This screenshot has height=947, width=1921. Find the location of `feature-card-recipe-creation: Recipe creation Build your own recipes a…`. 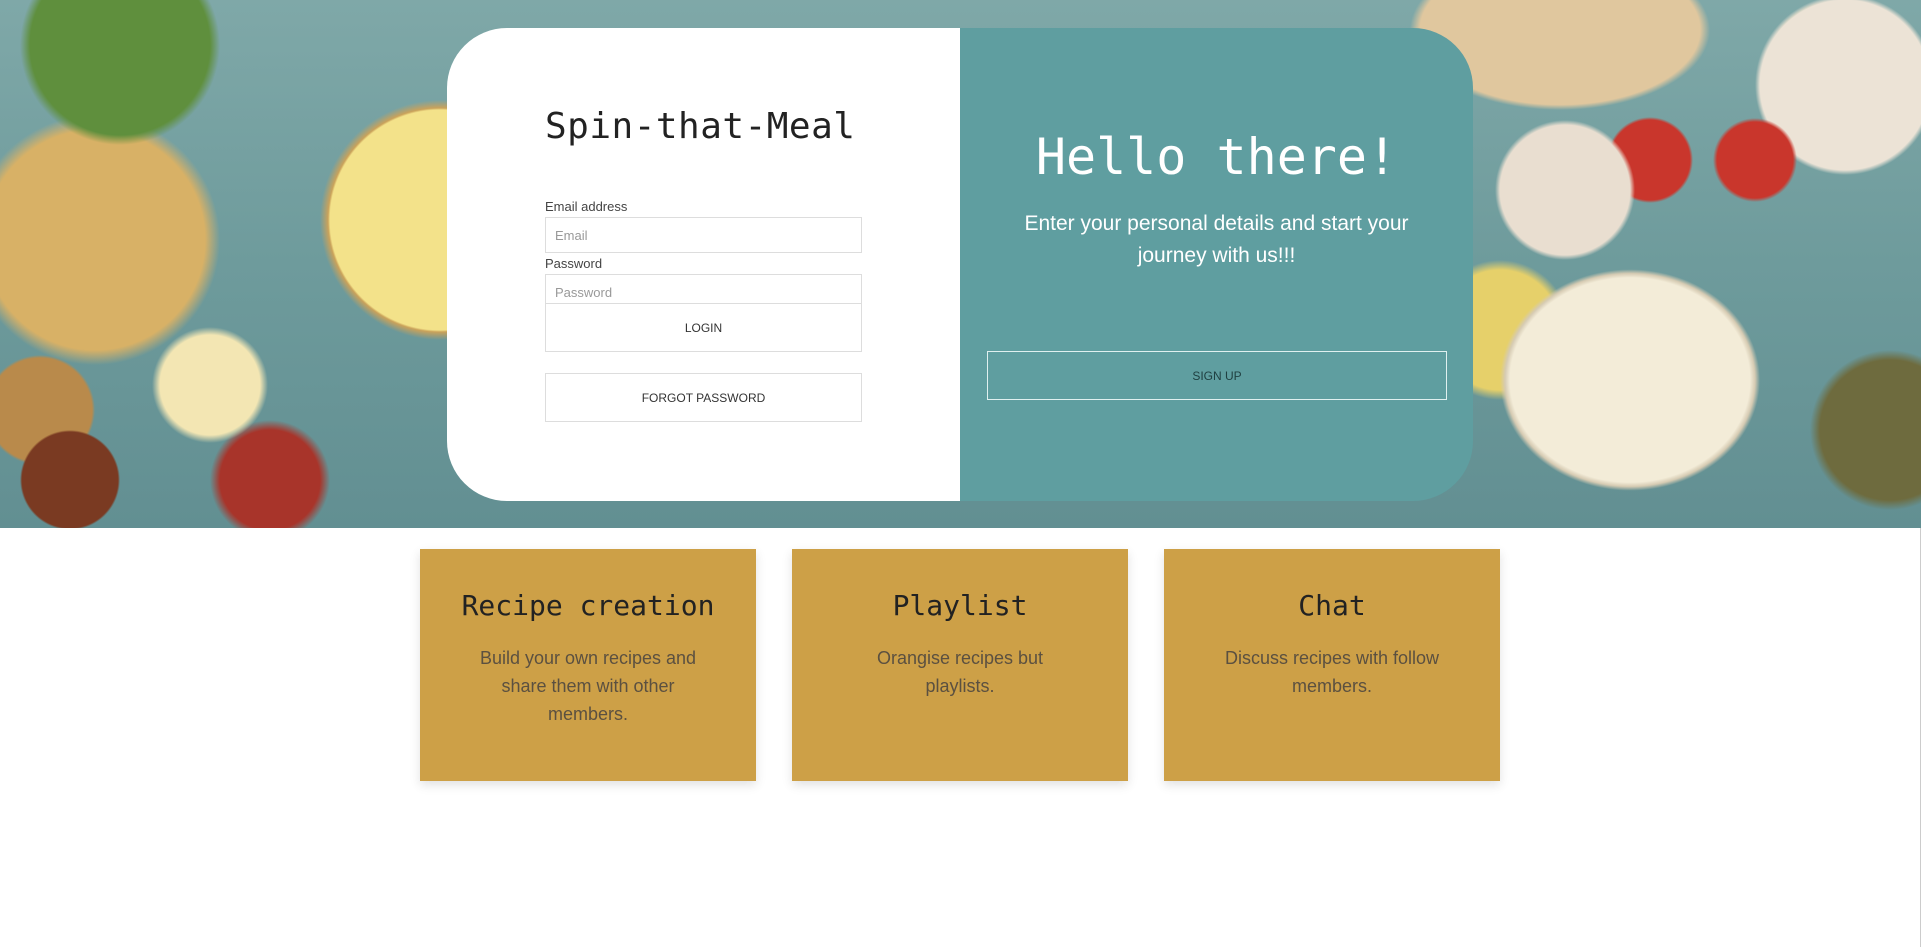

feature-card-recipe-creation: Recipe creation Build your own recipes a… is located at coordinates (588, 665).